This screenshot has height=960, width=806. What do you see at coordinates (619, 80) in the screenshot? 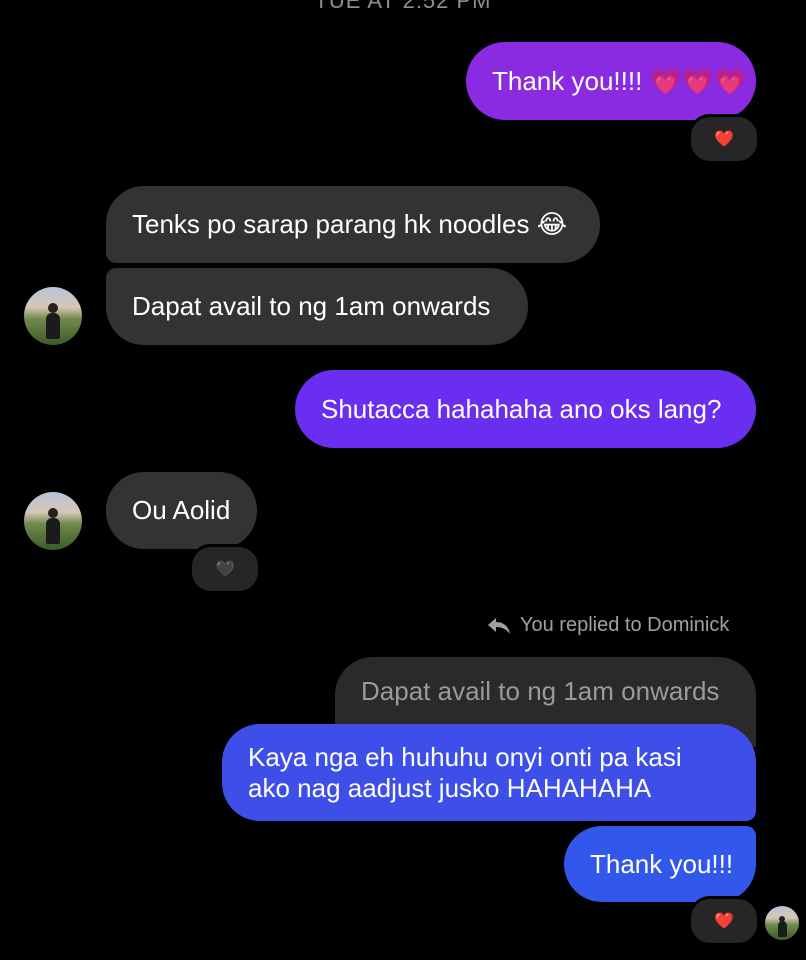
I see `message-text: Thank you!!!! 💗💗💗` at bounding box center [619, 80].